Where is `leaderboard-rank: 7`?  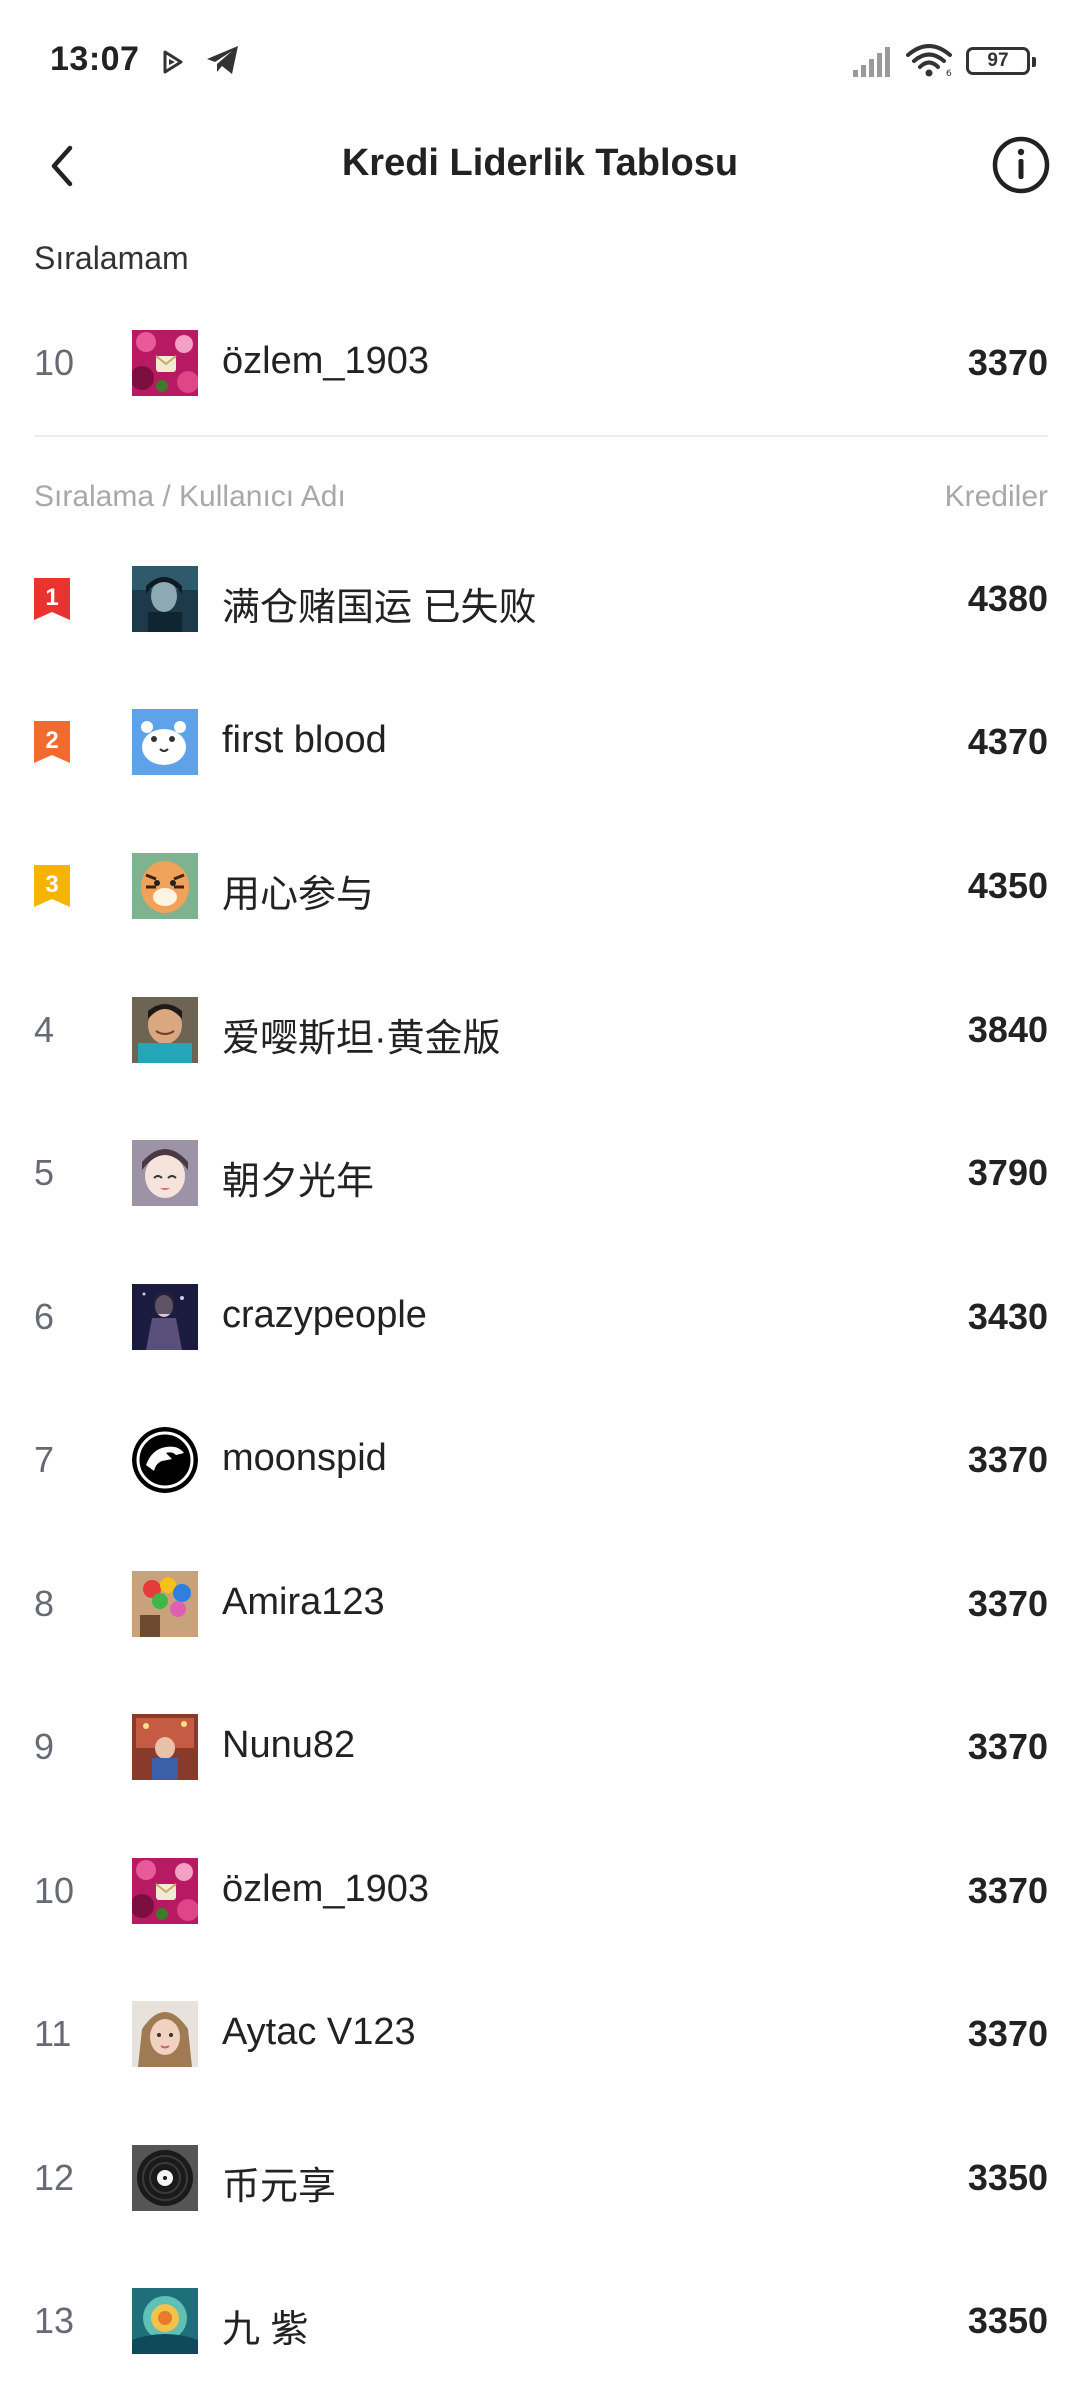 leaderboard-rank: 7 is located at coordinates (44, 1459).